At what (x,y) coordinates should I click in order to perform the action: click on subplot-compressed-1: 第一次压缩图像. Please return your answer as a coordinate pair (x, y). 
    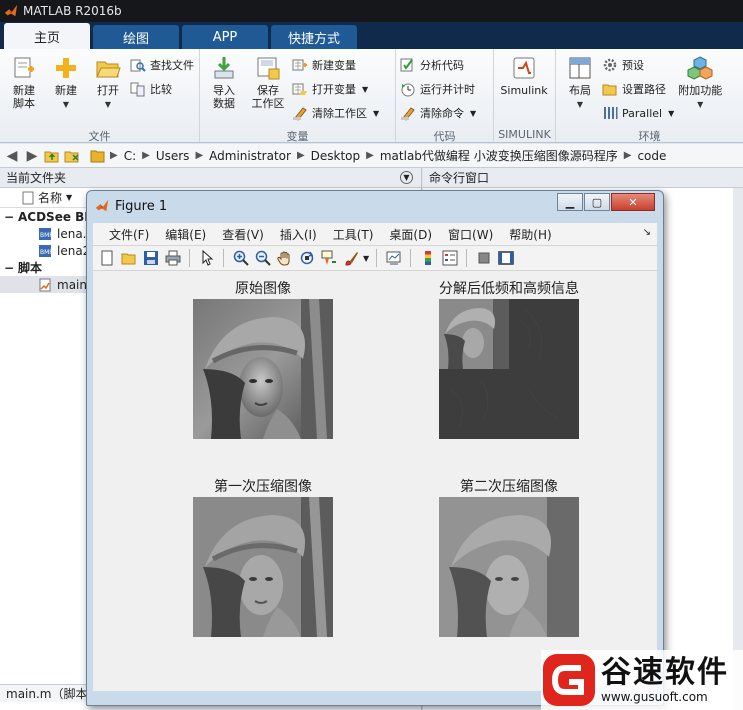
    Looking at the image, I should click on (263, 557).